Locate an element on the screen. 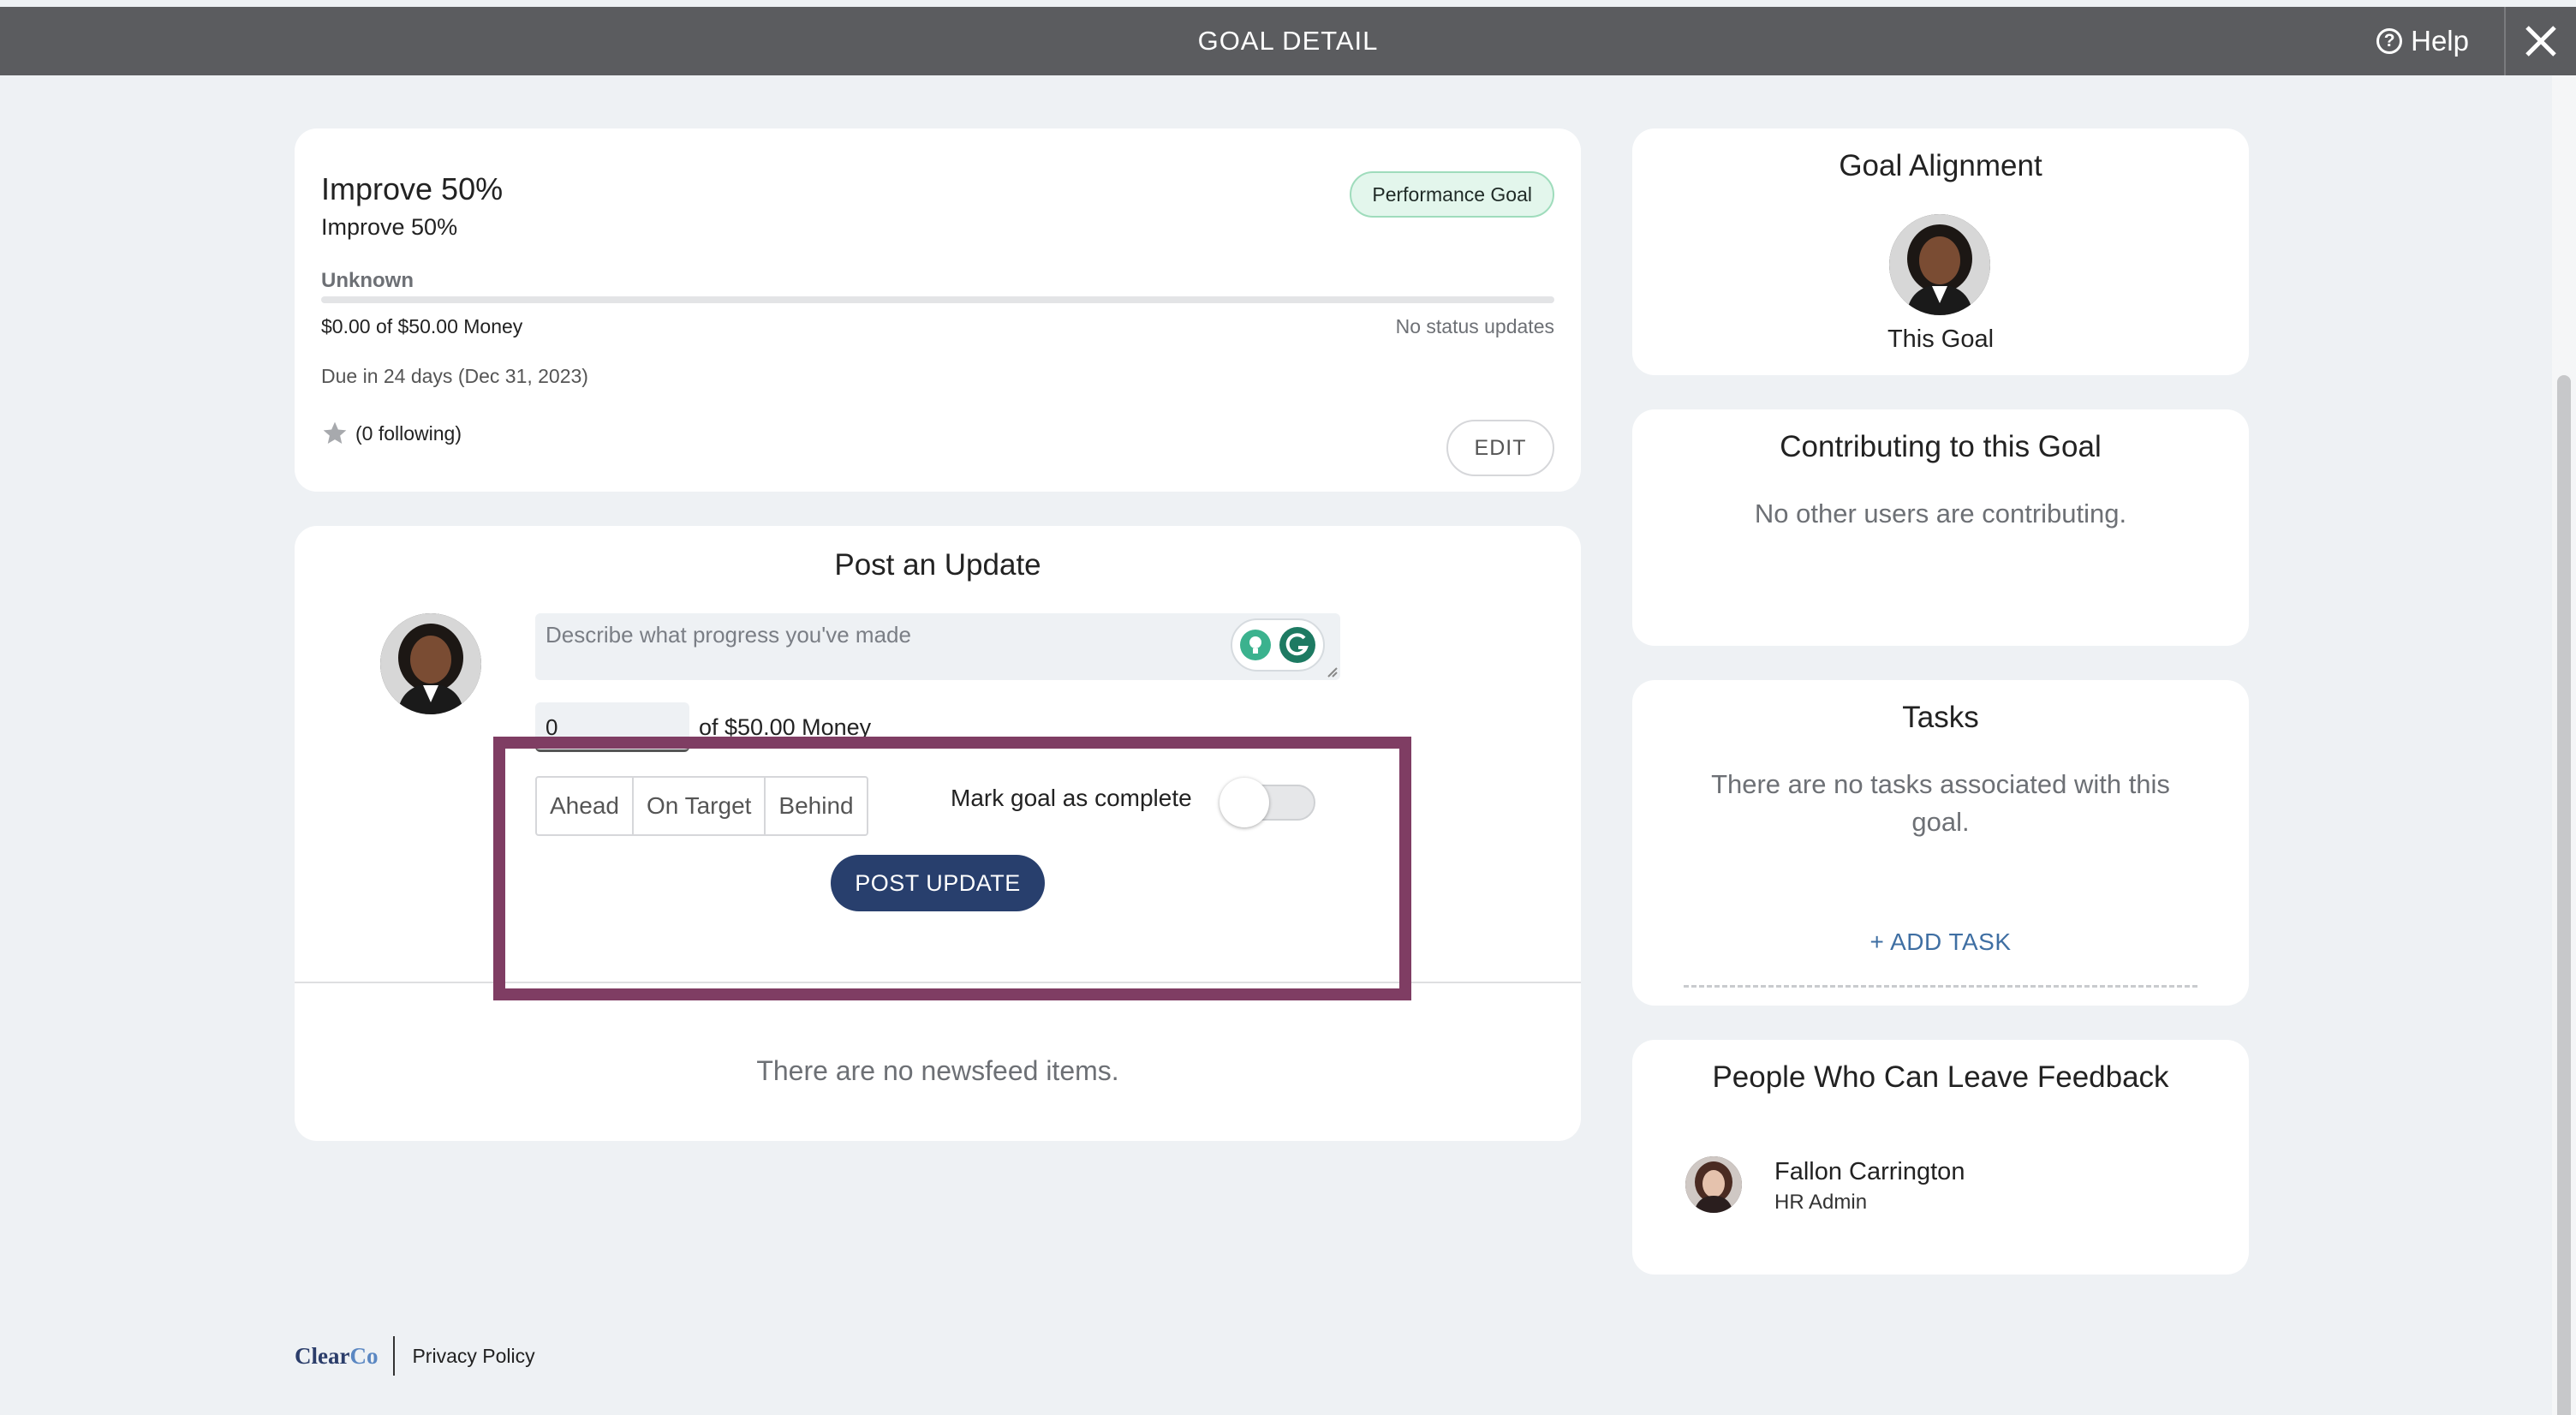  tasks-heading: Tasks is located at coordinates (1941, 717).